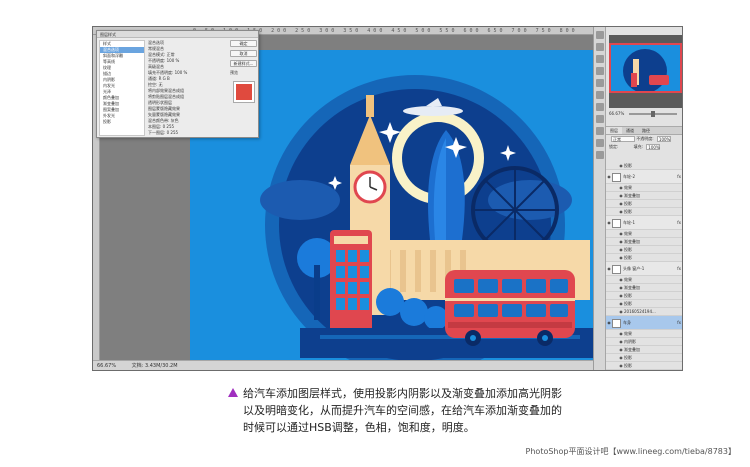  Describe the element at coordinates (243, 53) in the screenshot. I see `cancel-button: 取消` at that location.